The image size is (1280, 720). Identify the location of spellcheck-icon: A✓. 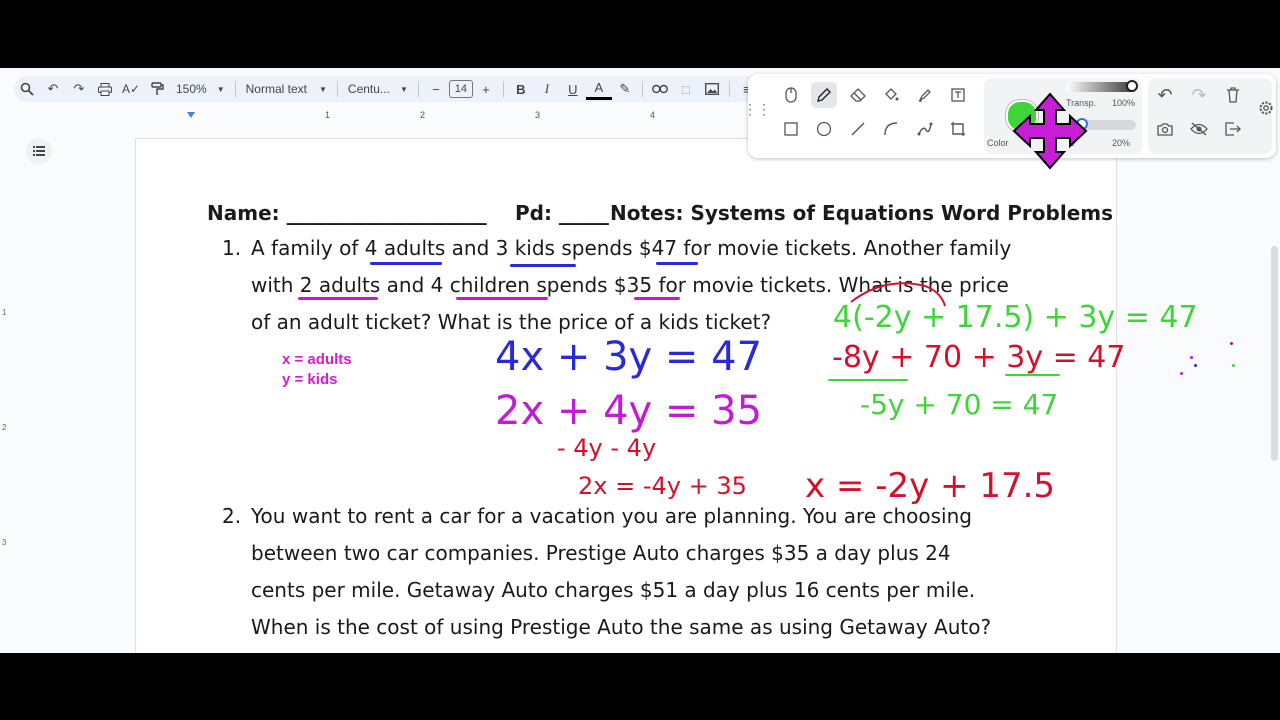
(131, 89).